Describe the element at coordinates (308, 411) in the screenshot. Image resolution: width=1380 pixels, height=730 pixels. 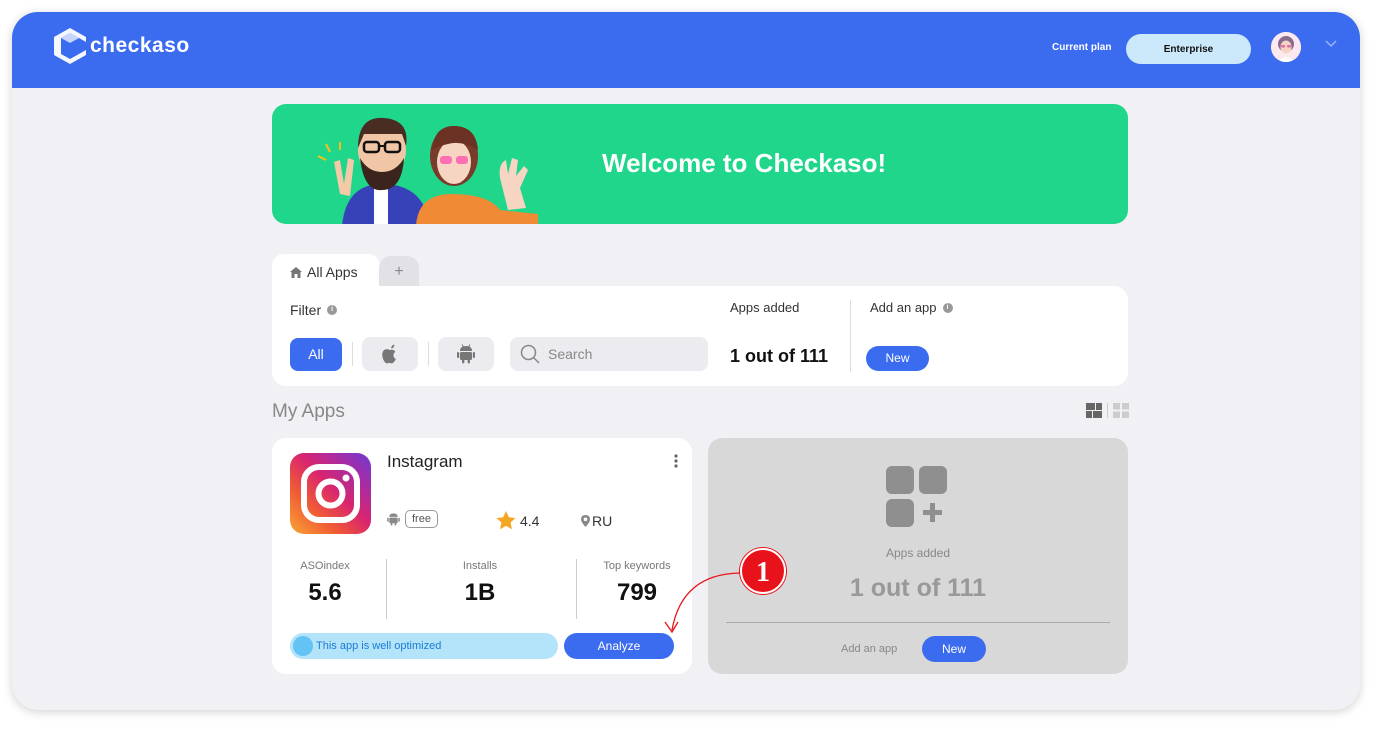
I see `my-apps-title: My Apps` at that location.